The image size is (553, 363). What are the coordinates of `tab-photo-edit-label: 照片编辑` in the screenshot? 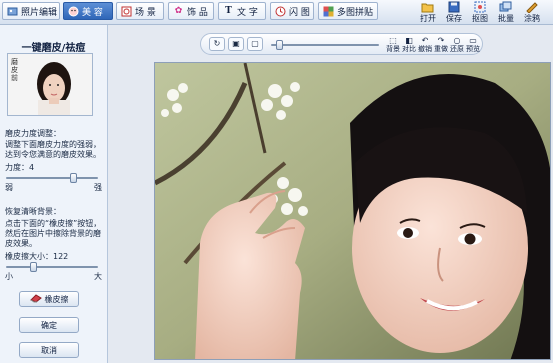 It's located at (39, 12).